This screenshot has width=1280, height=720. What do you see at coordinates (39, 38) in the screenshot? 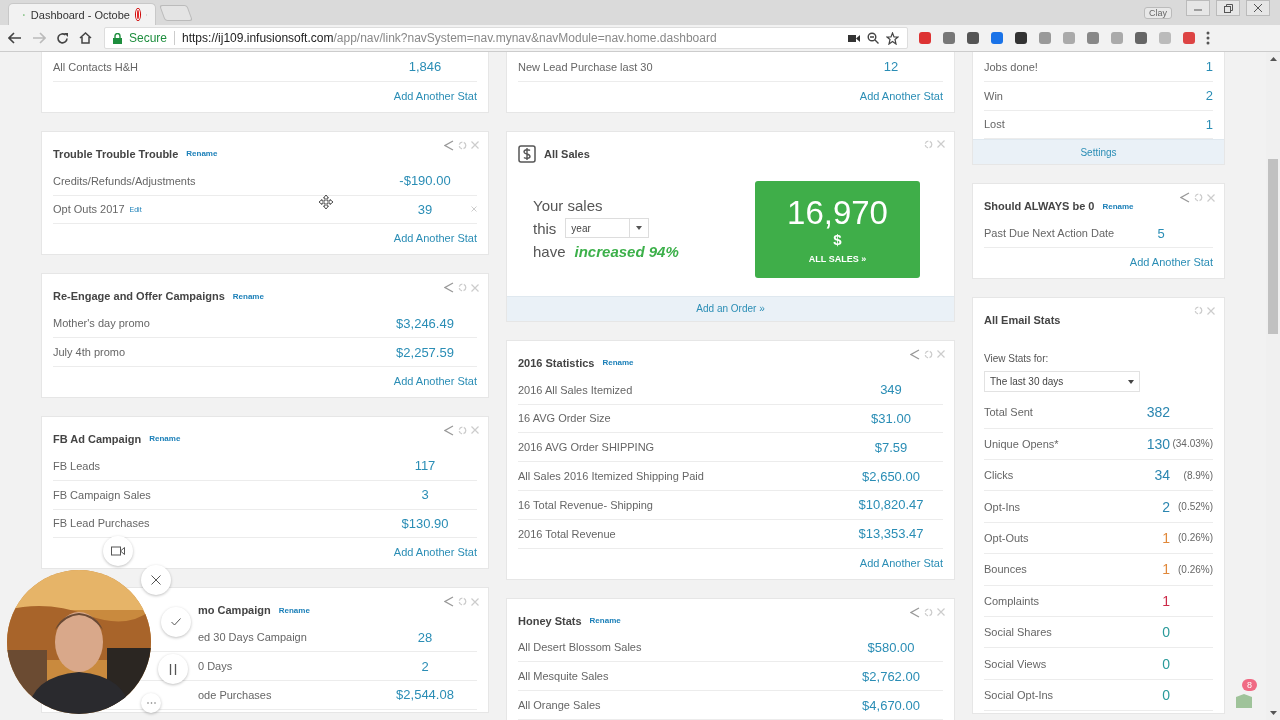
I see `forward-icon` at bounding box center [39, 38].